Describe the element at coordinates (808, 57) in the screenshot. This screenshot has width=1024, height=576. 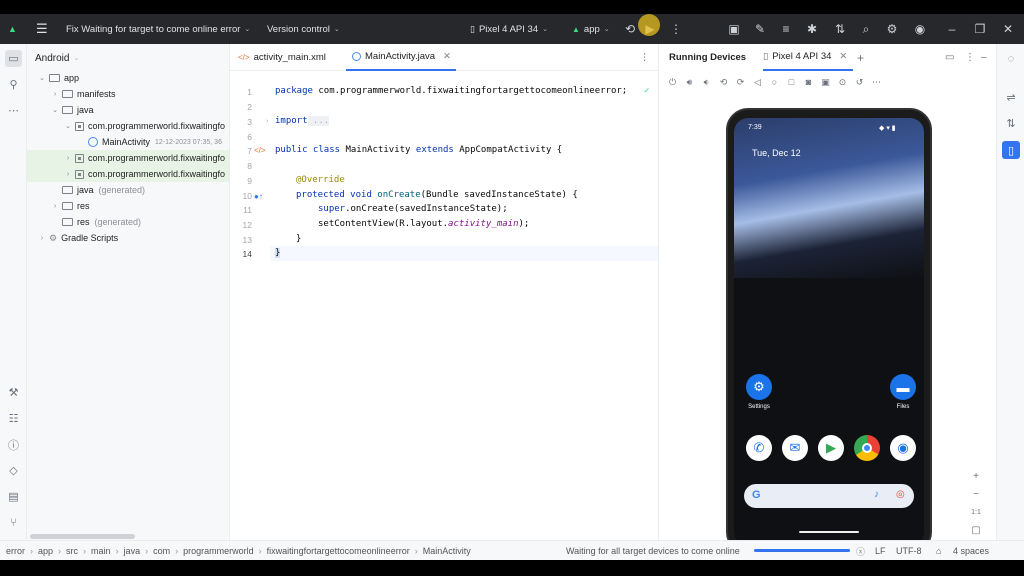
I see `device-tab: ▯ Pixel 4 API 34 ✕` at that location.